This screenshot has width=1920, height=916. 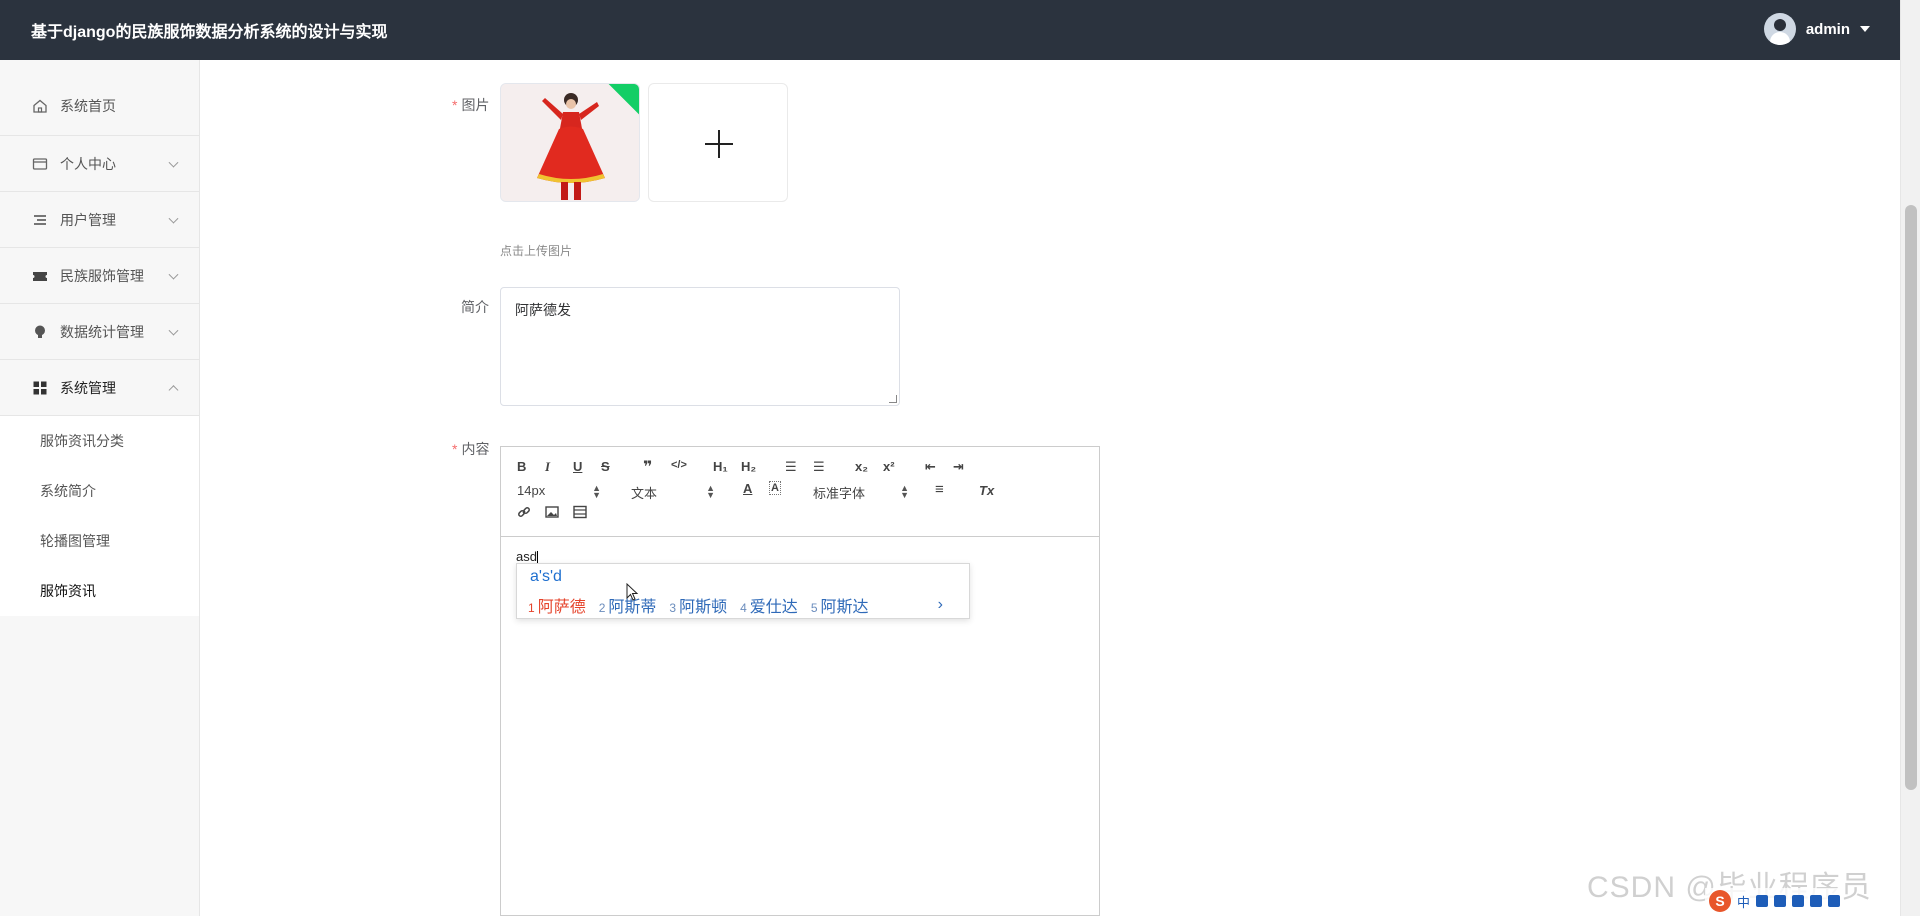 I want to click on sidebar-item-system: 系统管理, so click(x=99, y=388).